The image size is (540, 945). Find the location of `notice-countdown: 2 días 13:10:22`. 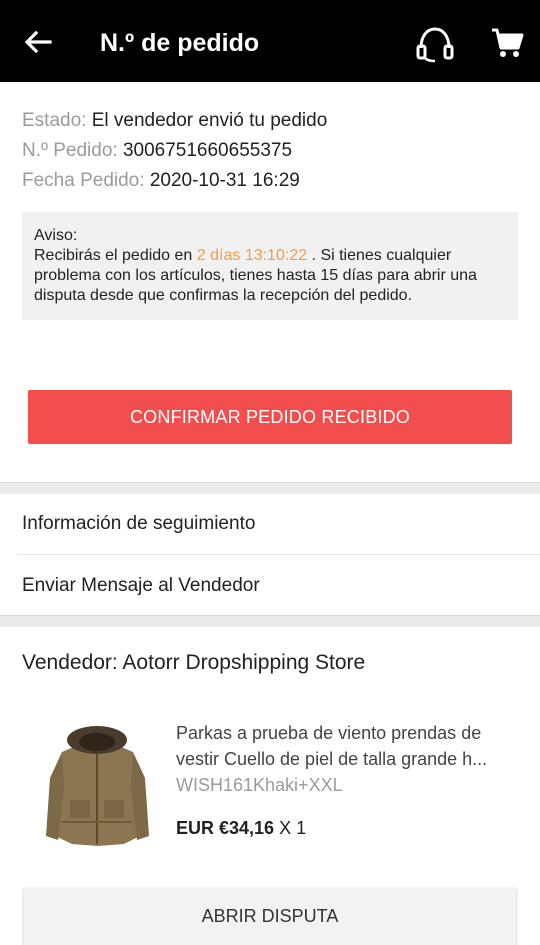

notice-countdown: 2 días 13:10:22 is located at coordinates (252, 255).